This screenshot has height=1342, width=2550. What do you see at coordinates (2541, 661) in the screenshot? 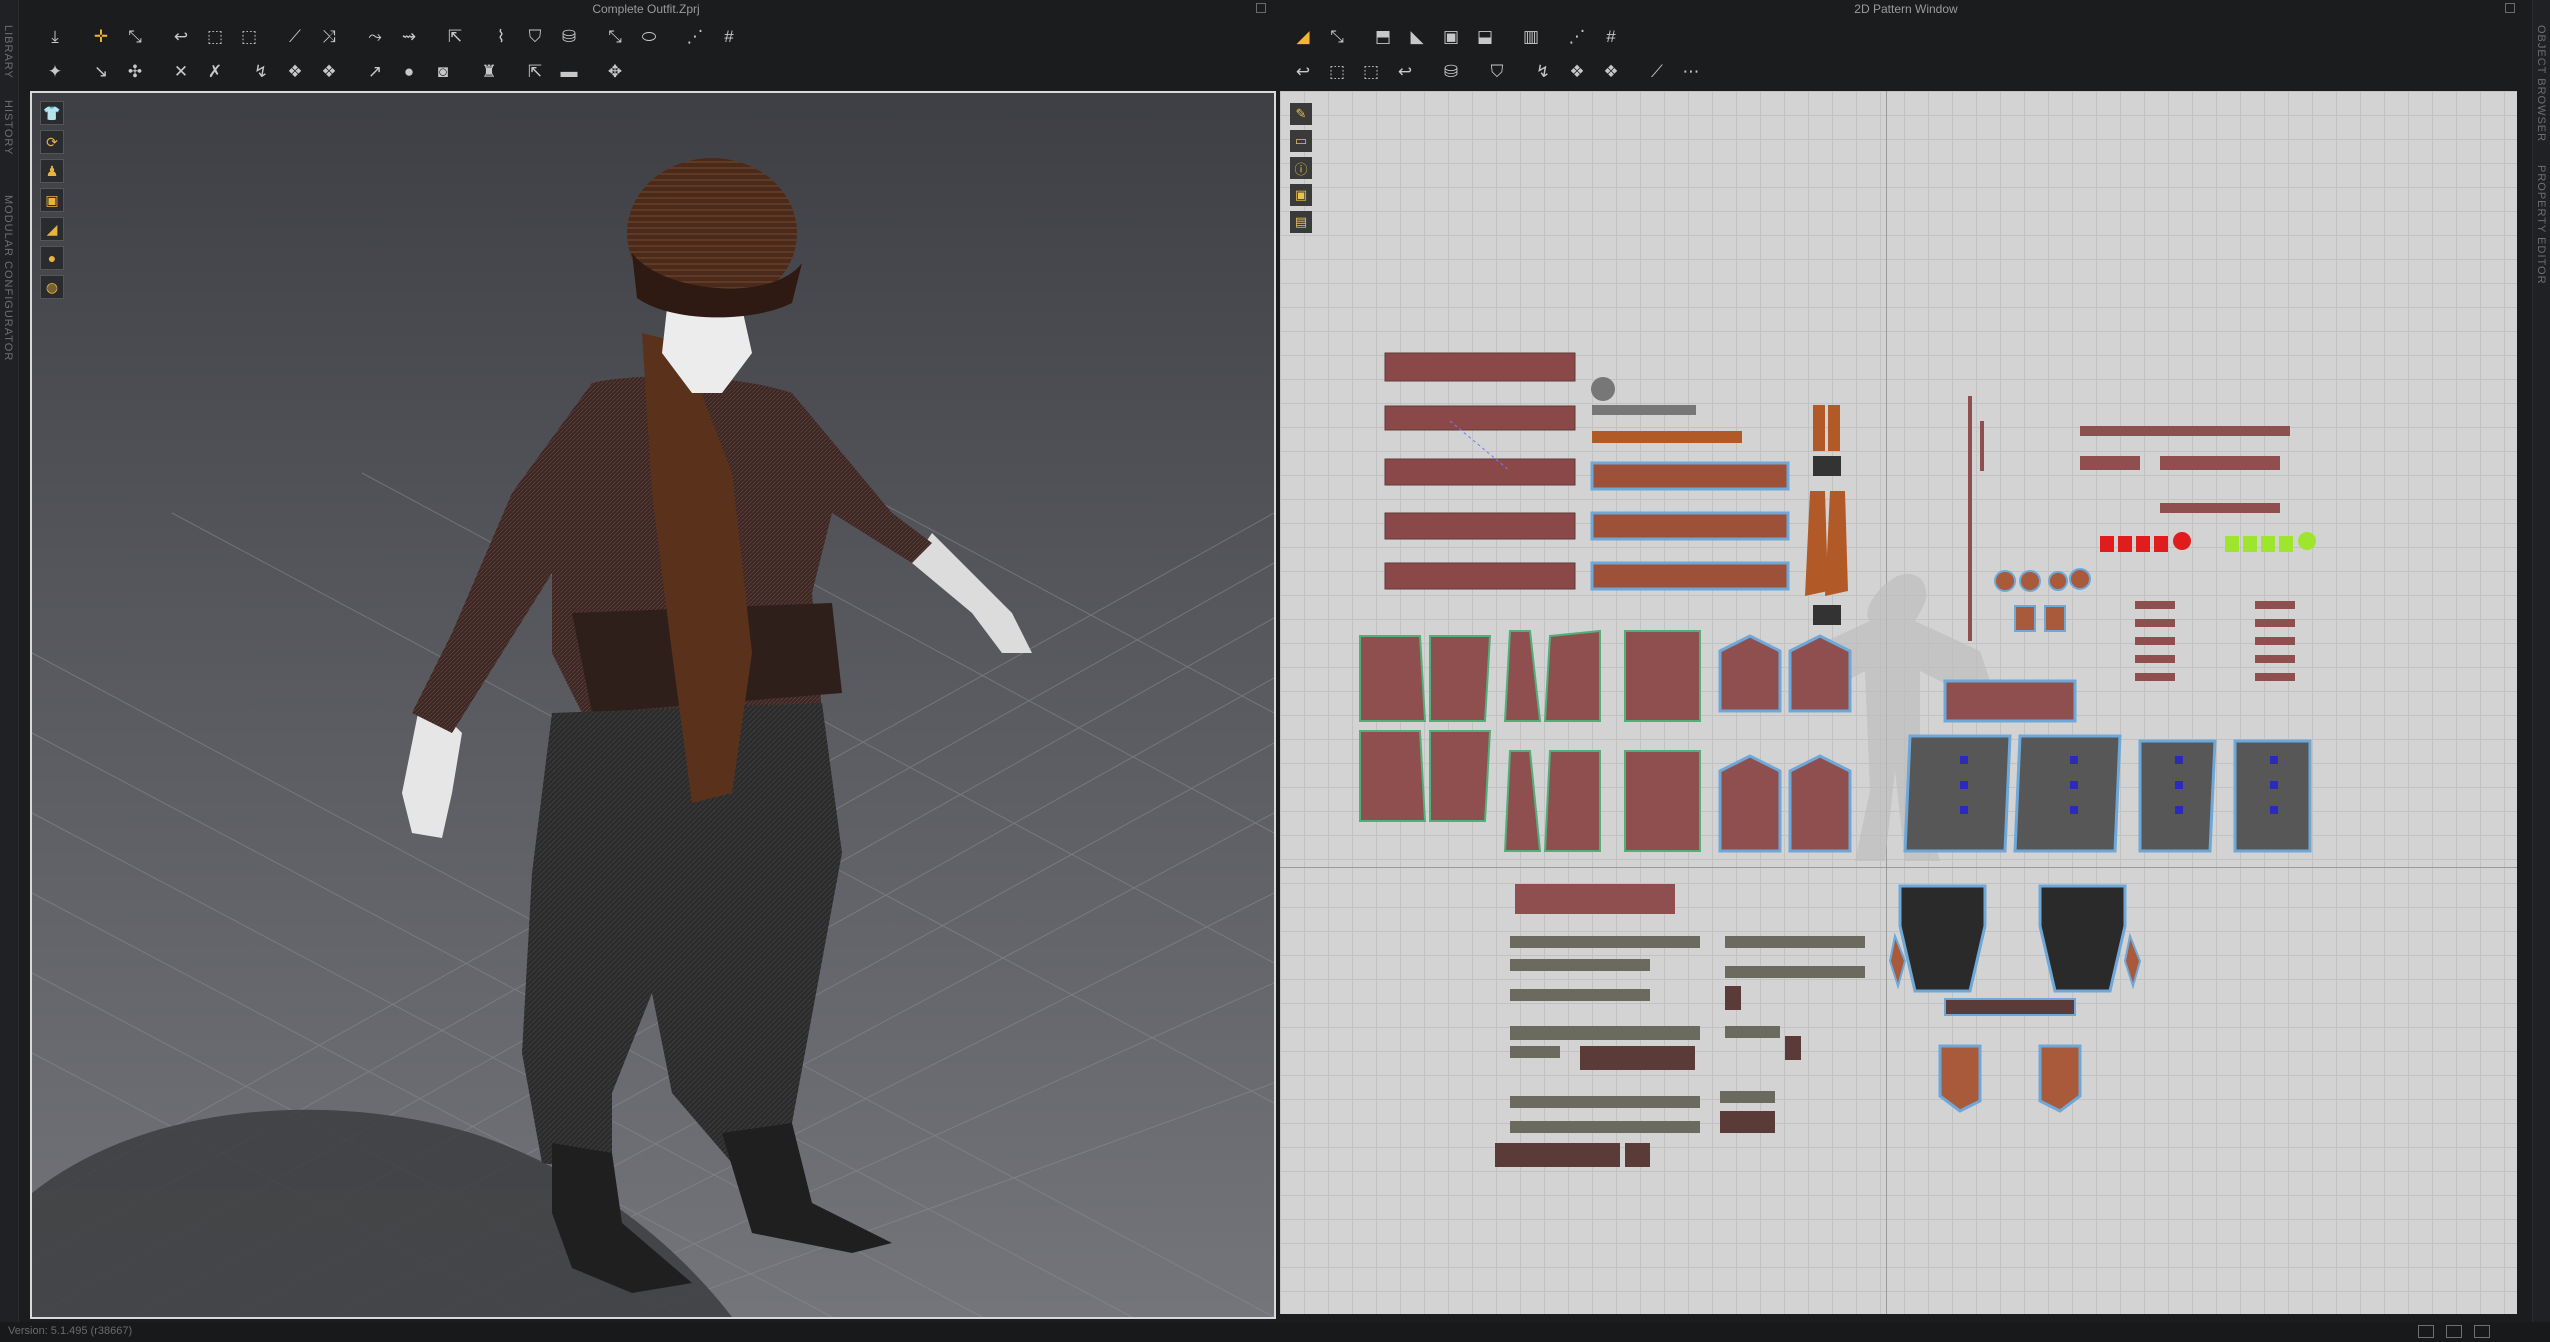
I see `right-panel-tabs: OBJECT BROWSER PROPERTY EDITOR` at bounding box center [2541, 661].